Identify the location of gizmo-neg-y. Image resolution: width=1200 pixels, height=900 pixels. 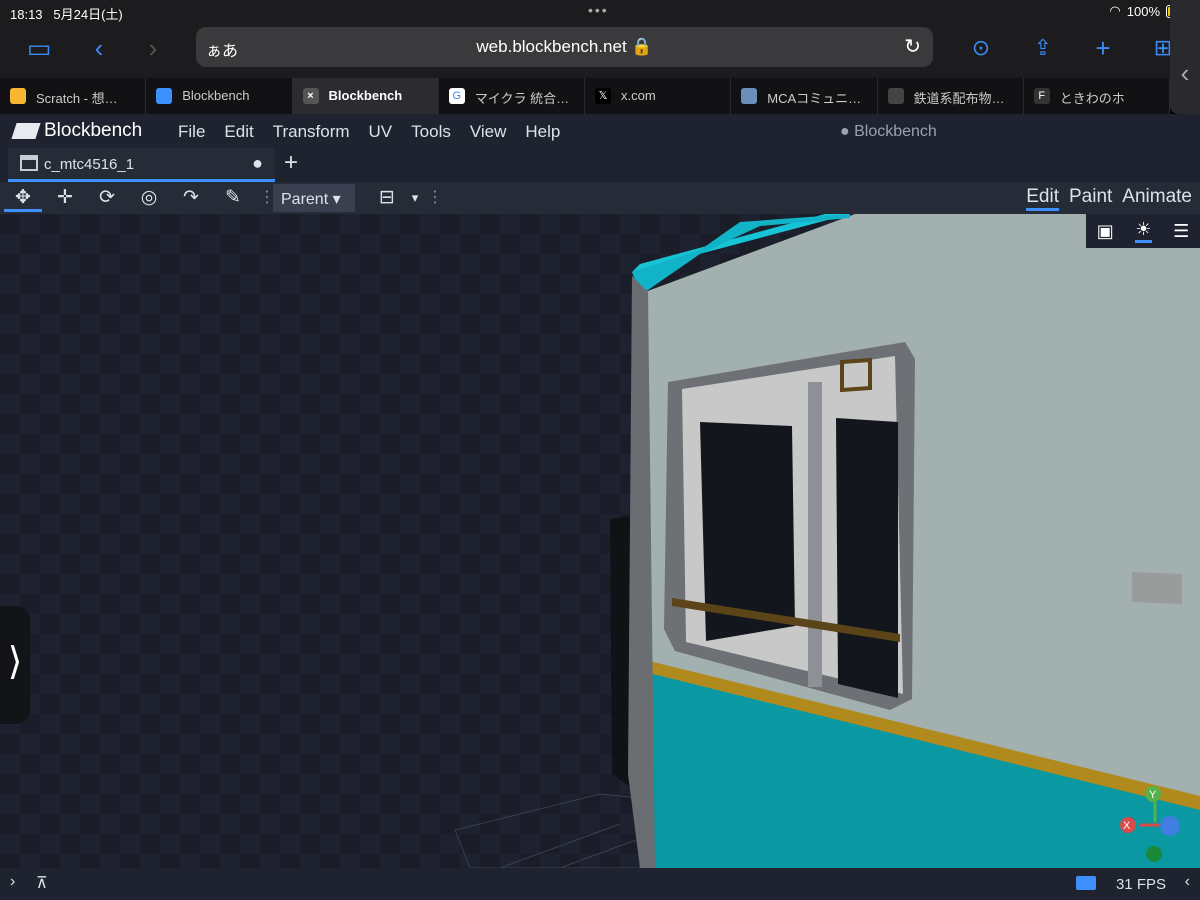
(1154, 854).